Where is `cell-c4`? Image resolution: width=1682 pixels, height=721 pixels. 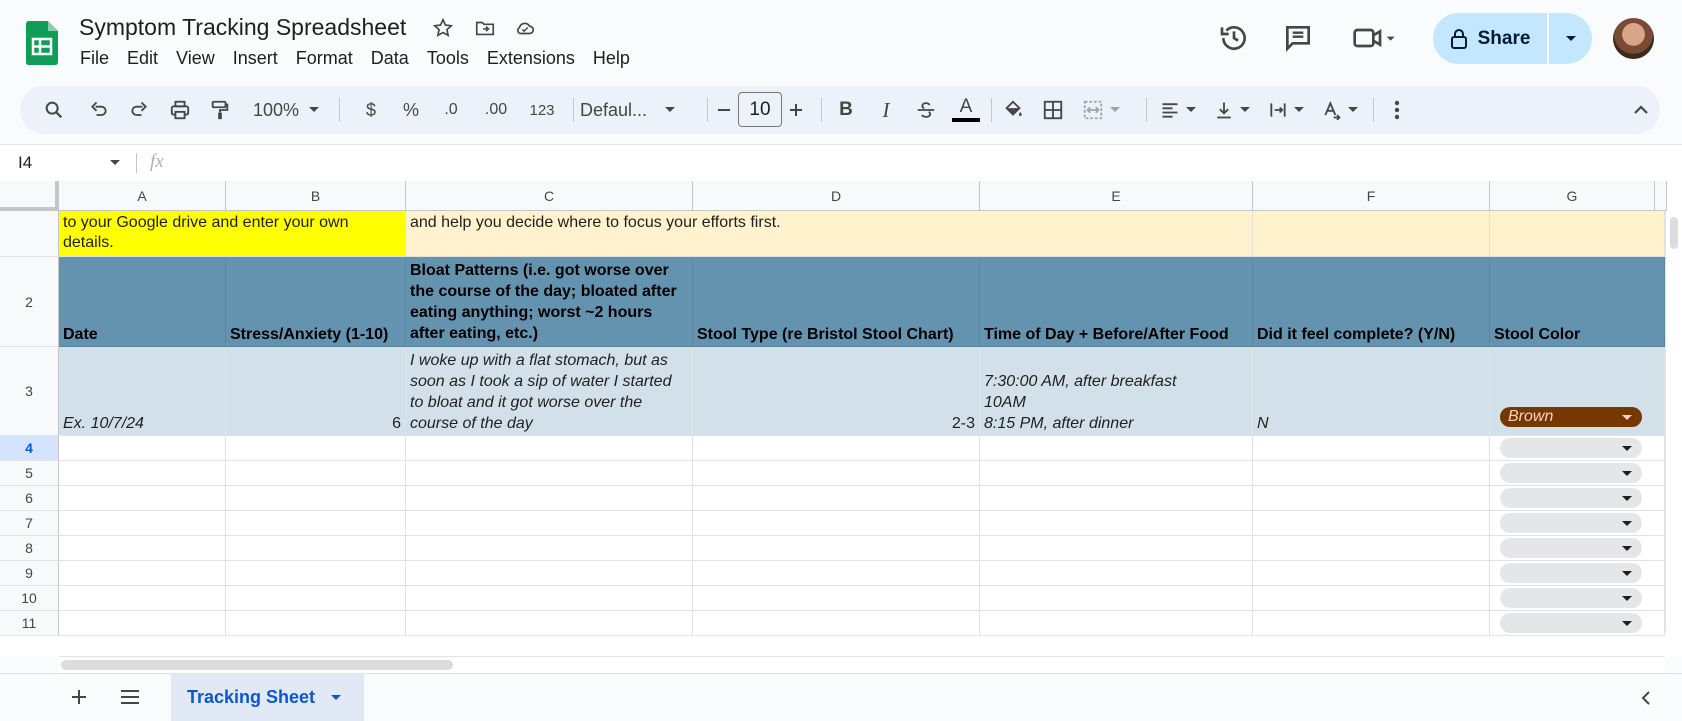
cell-c4 is located at coordinates (549, 448).